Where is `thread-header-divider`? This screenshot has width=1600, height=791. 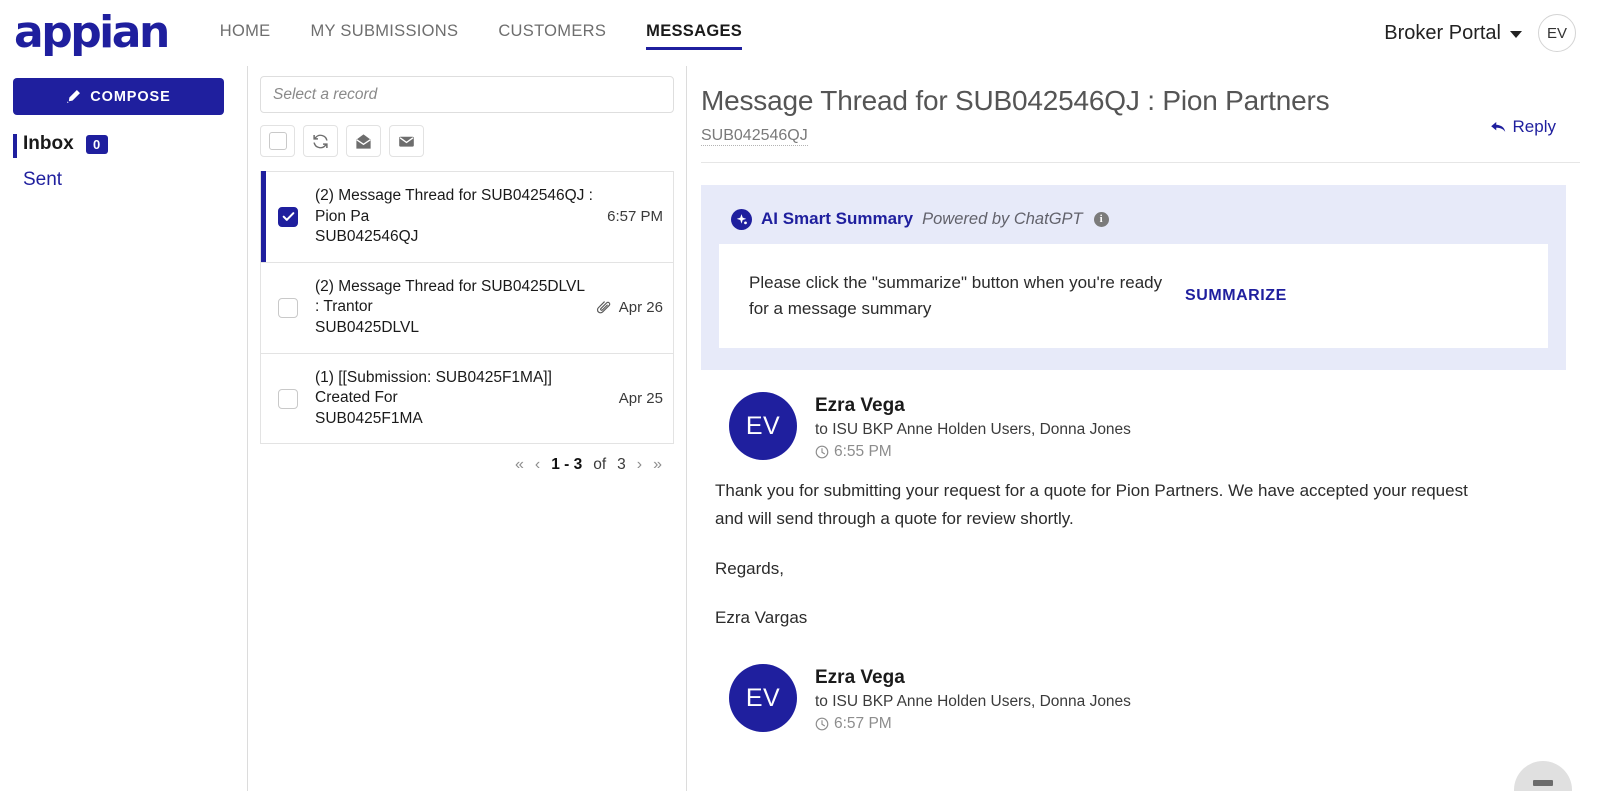
thread-header-divider is located at coordinates (1140, 162).